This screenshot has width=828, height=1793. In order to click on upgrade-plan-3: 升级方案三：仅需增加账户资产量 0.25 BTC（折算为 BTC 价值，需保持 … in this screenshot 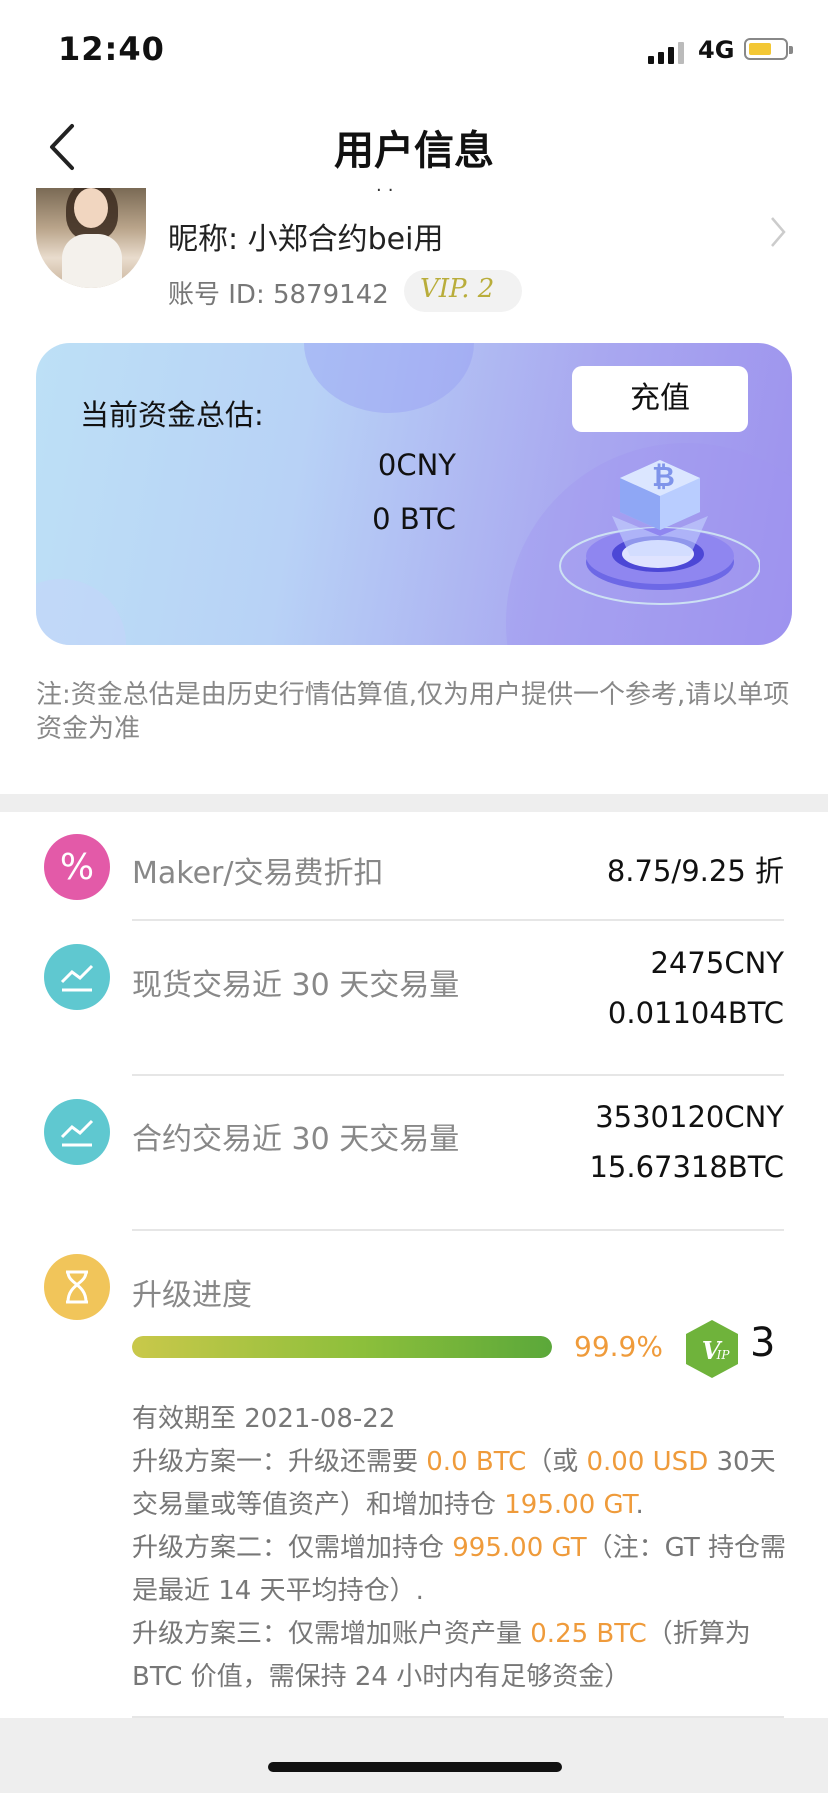, I will do `click(441, 1655)`.